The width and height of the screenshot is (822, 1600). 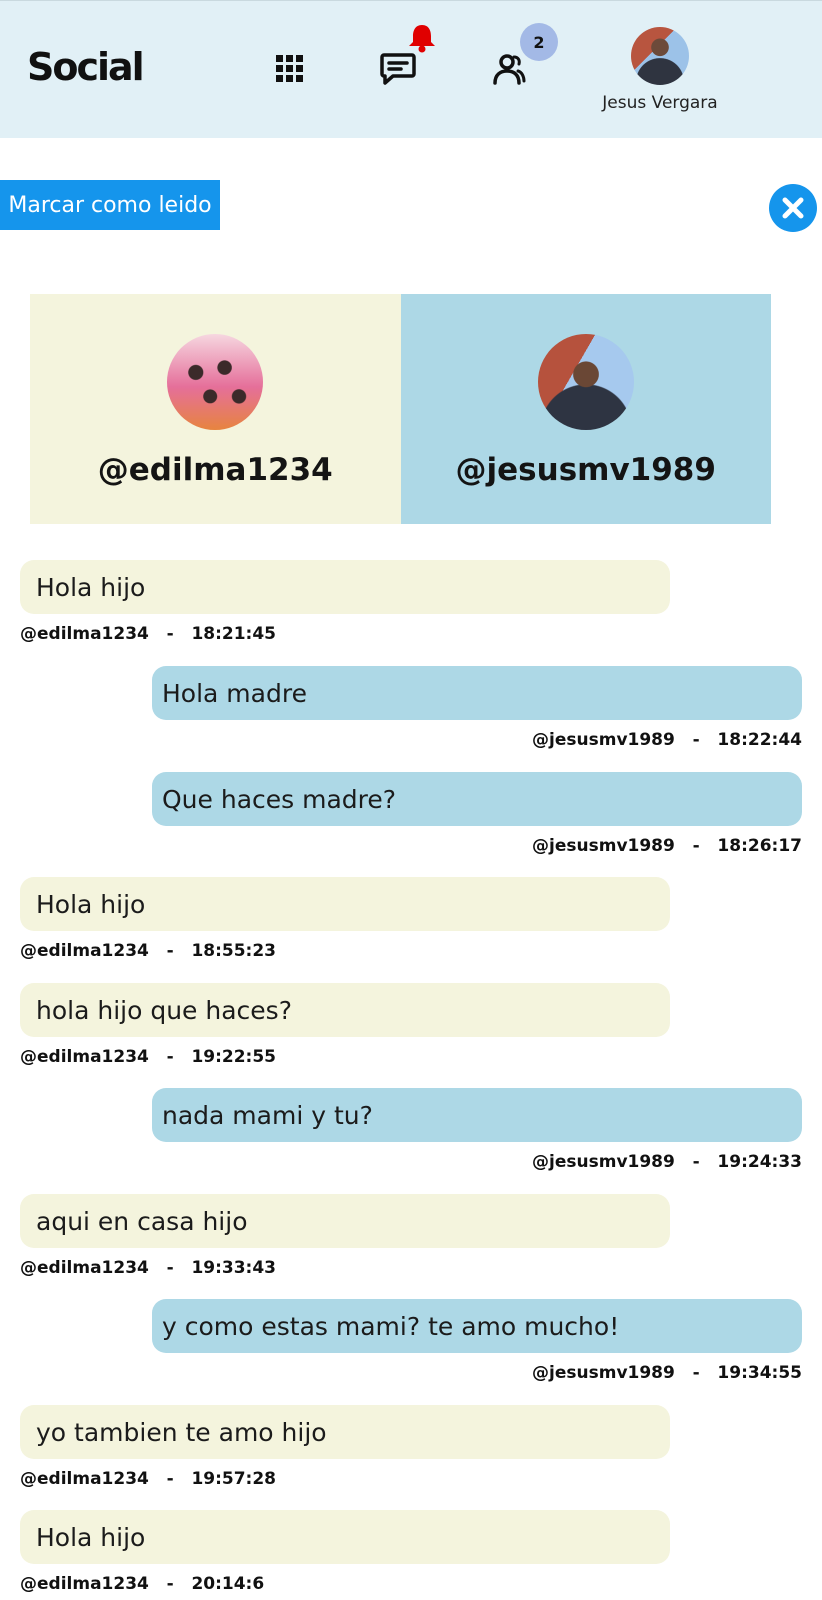 I want to click on message-bubble: yo tambien te amo hijo, so click(x=345, y=1432).